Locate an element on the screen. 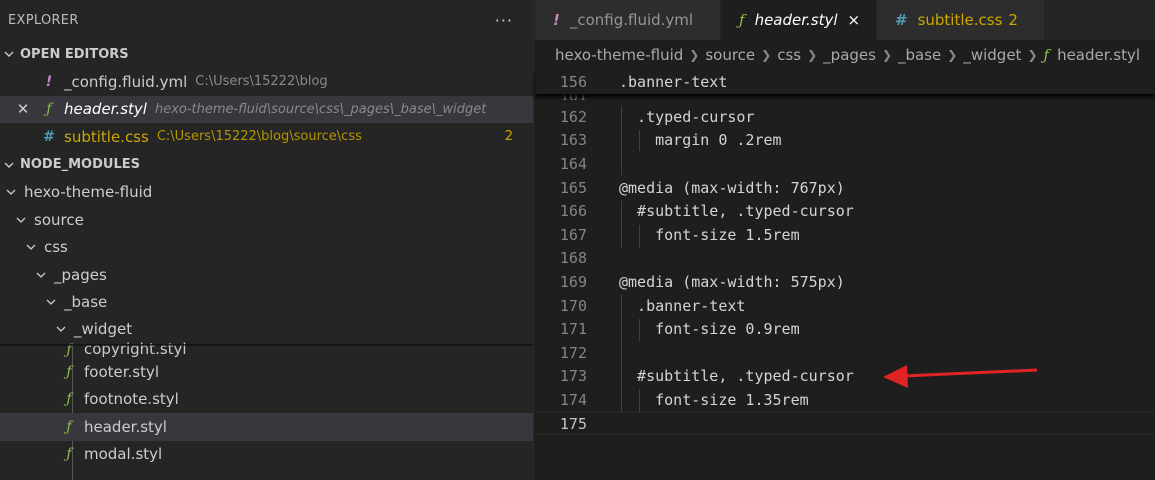  open-editor-config-fluid-yml: ! _config.fluid.yml C:\Users\15222\blog is located at coordinates (266, 82).